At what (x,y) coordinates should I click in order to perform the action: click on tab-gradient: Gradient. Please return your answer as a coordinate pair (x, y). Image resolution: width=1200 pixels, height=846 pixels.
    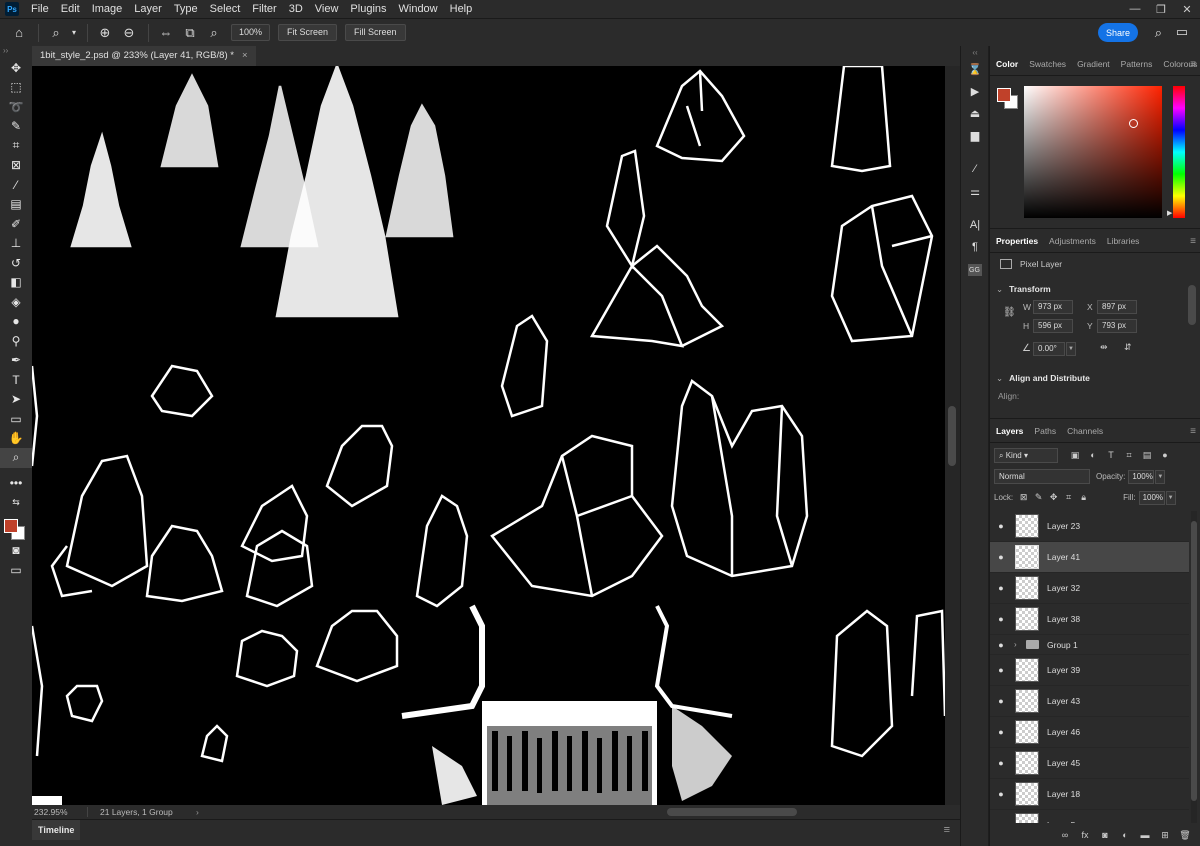
    Looking at the image, I should click on (1093, 67).